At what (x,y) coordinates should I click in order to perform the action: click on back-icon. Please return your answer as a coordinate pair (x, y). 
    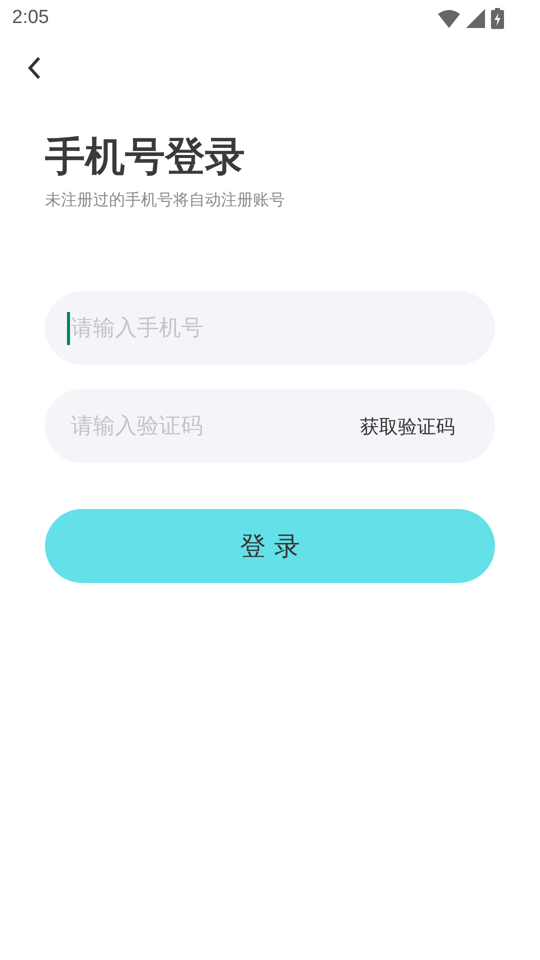
    Looking at the image, I should click on (34, 68).